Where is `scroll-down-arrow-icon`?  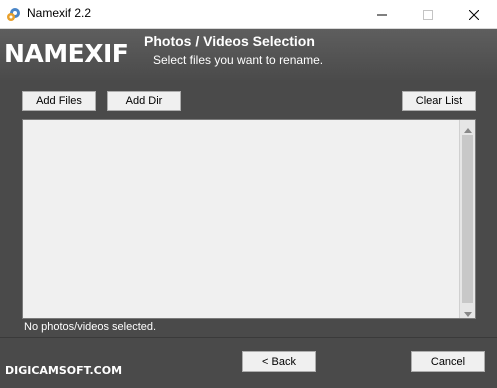
scroll-down-arrow-icon is located at coordinates (468, 311).